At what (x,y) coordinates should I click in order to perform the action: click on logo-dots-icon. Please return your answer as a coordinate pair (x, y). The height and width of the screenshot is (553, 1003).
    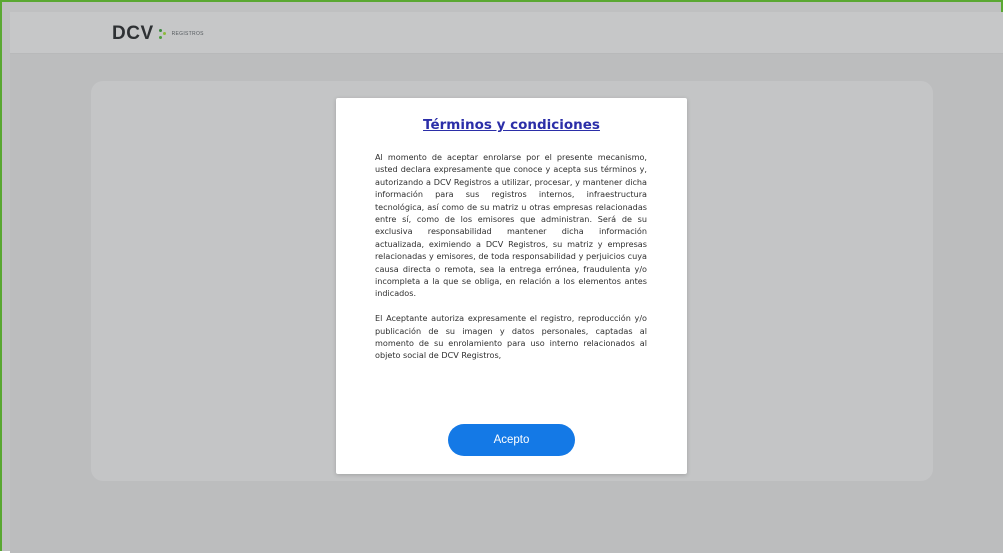
    Looking at the image, I should click on (163, 34).